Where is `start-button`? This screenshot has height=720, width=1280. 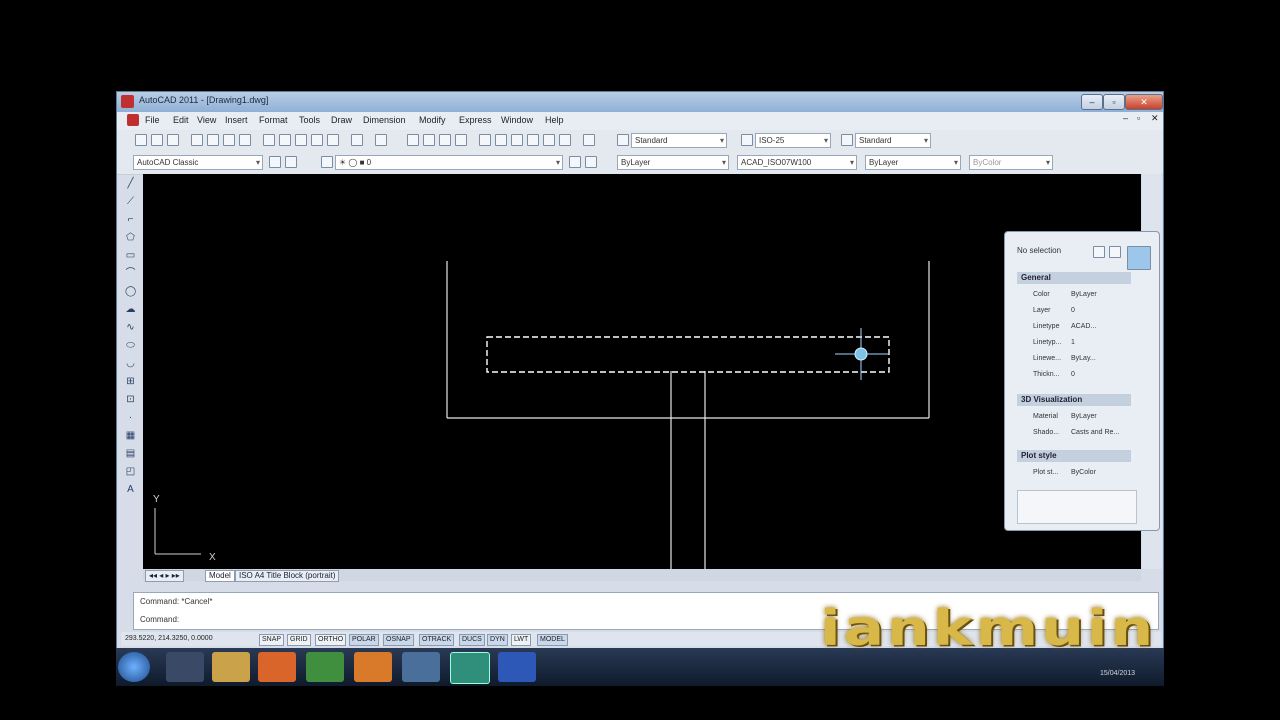
start-button is located at coordinates (134, 667).